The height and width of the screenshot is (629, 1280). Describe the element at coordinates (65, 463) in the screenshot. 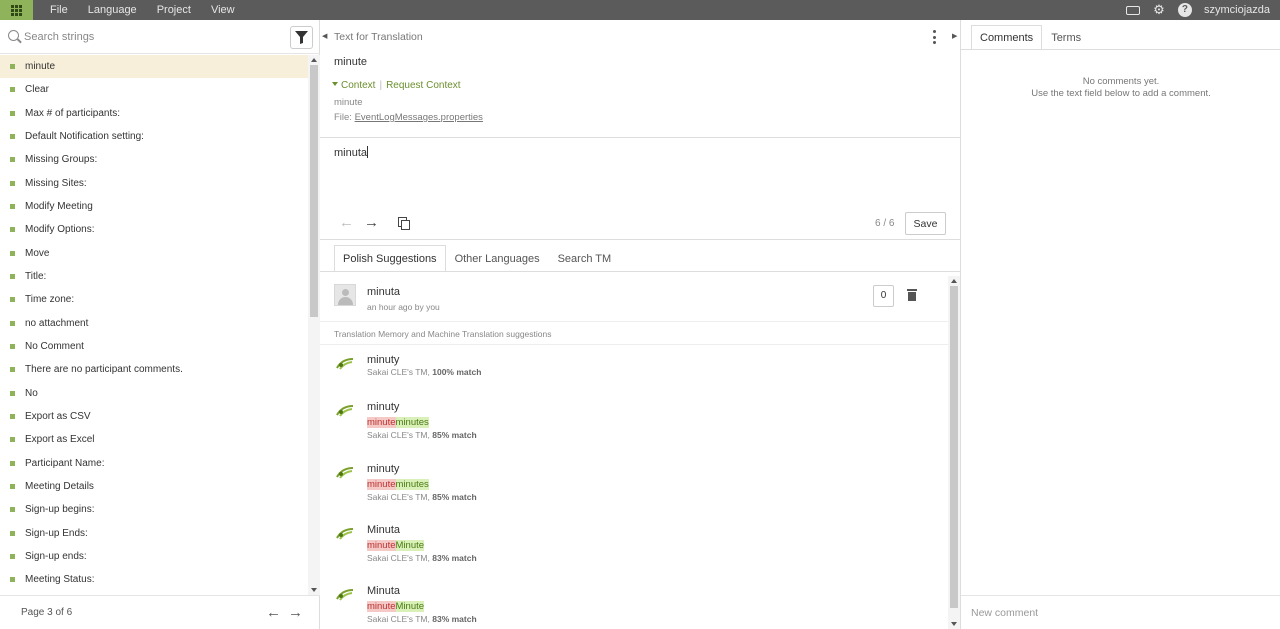

I see `string-label: Participant Name:` at that location.